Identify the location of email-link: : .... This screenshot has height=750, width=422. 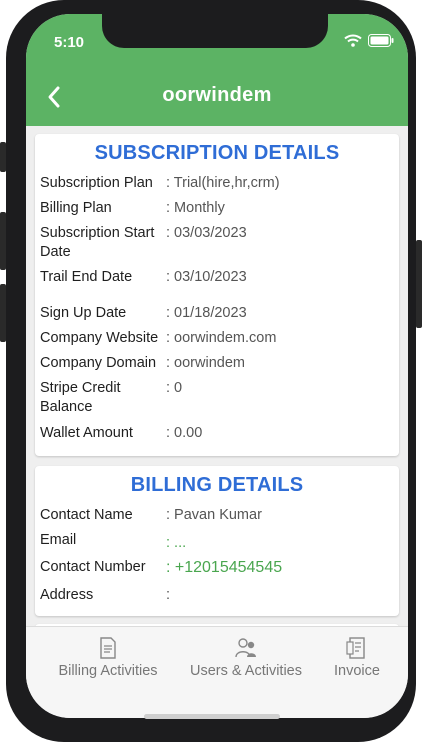
(176, 543).